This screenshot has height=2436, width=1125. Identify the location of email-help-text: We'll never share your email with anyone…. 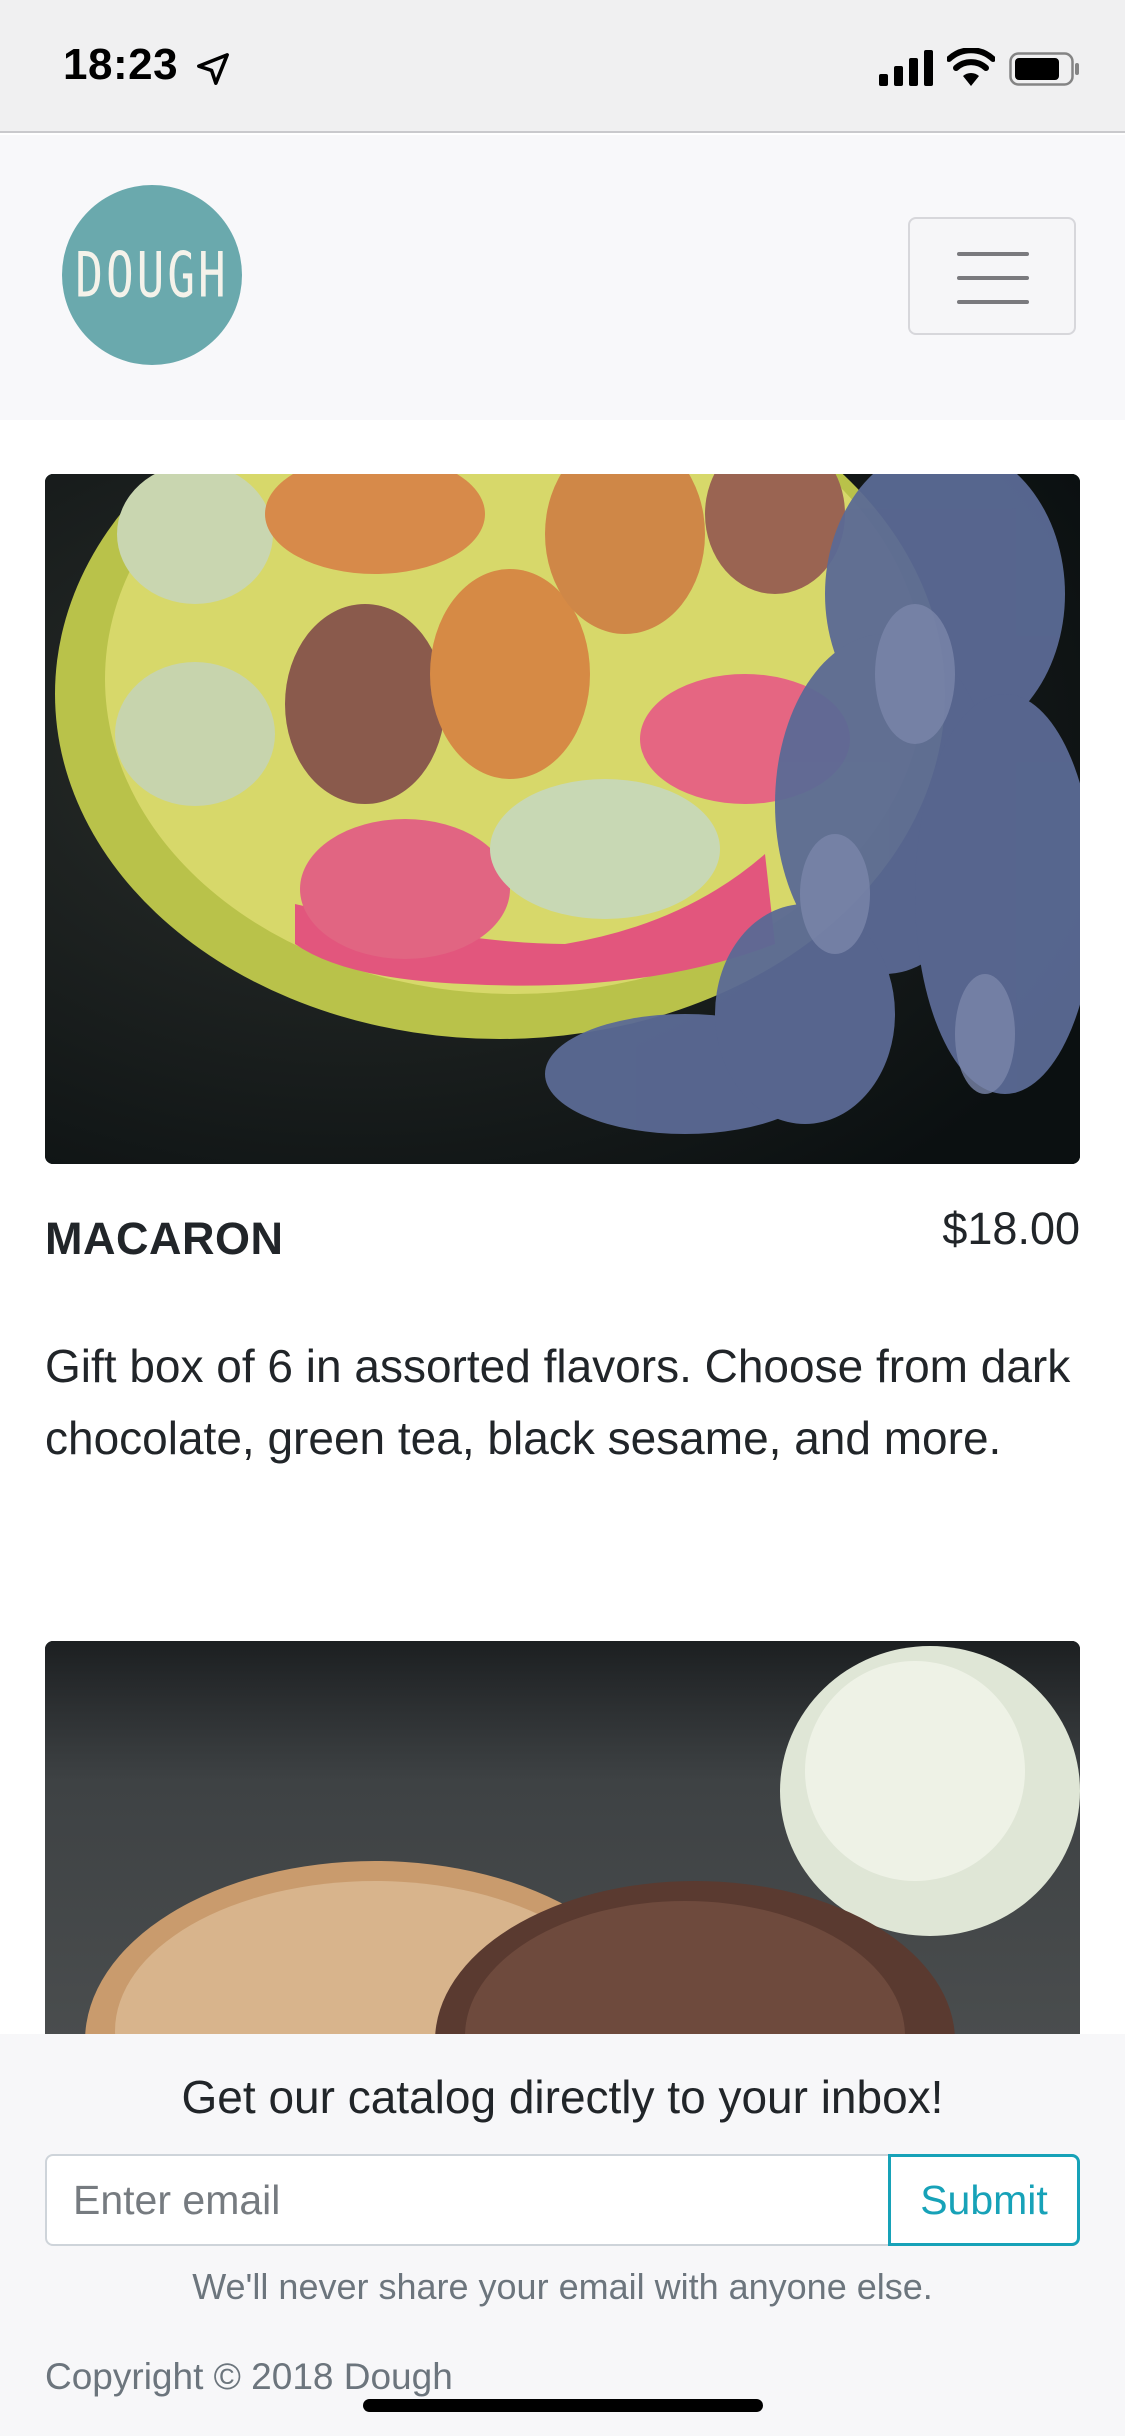
(562, 2286).